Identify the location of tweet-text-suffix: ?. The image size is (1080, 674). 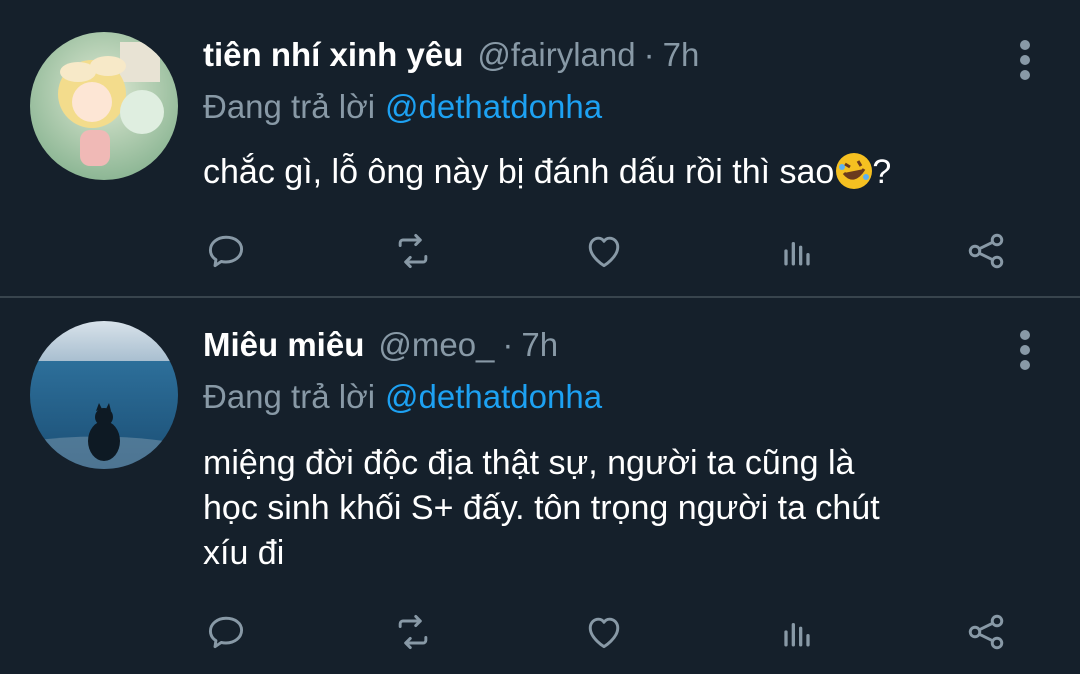
(882, 172).